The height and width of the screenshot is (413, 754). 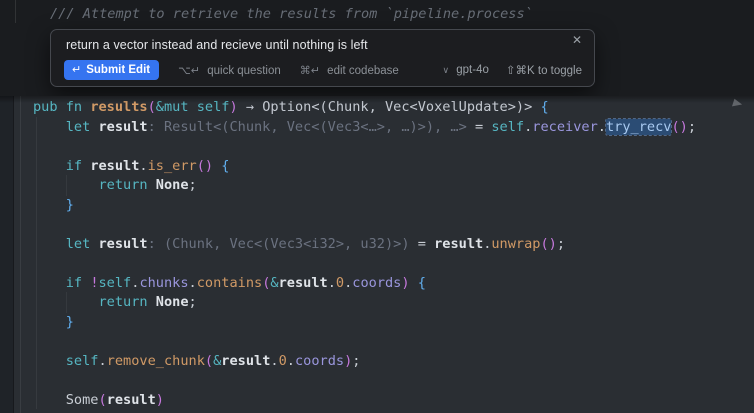 I want to click on code-token: : (Chunk, Vec<(Vec3<i32>, u32)>), so click(x=278, y=243).